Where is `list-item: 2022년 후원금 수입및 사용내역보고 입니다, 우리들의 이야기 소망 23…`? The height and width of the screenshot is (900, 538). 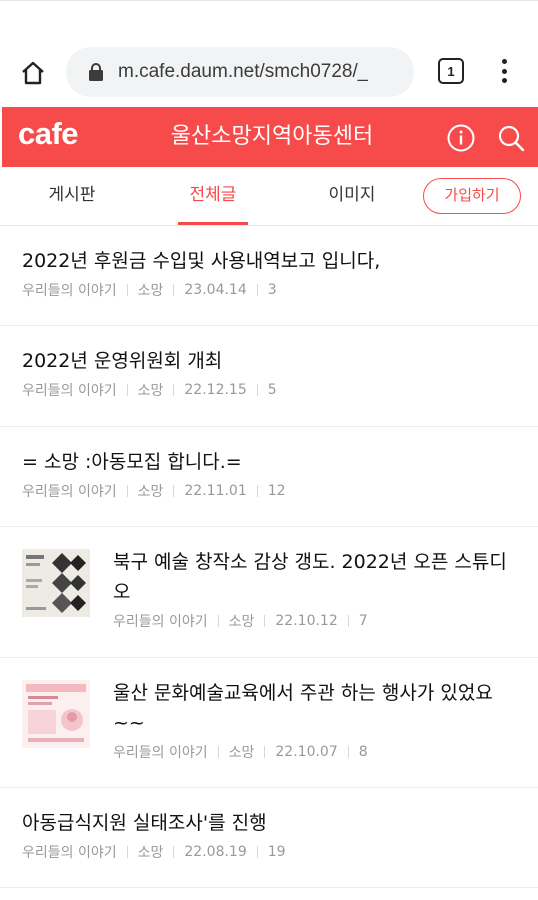 list-item: 2022년 후원금 수입및 사용내역보고 입니다, 우리들의 이야기 소망 23… is located at coordinates (269, 276).